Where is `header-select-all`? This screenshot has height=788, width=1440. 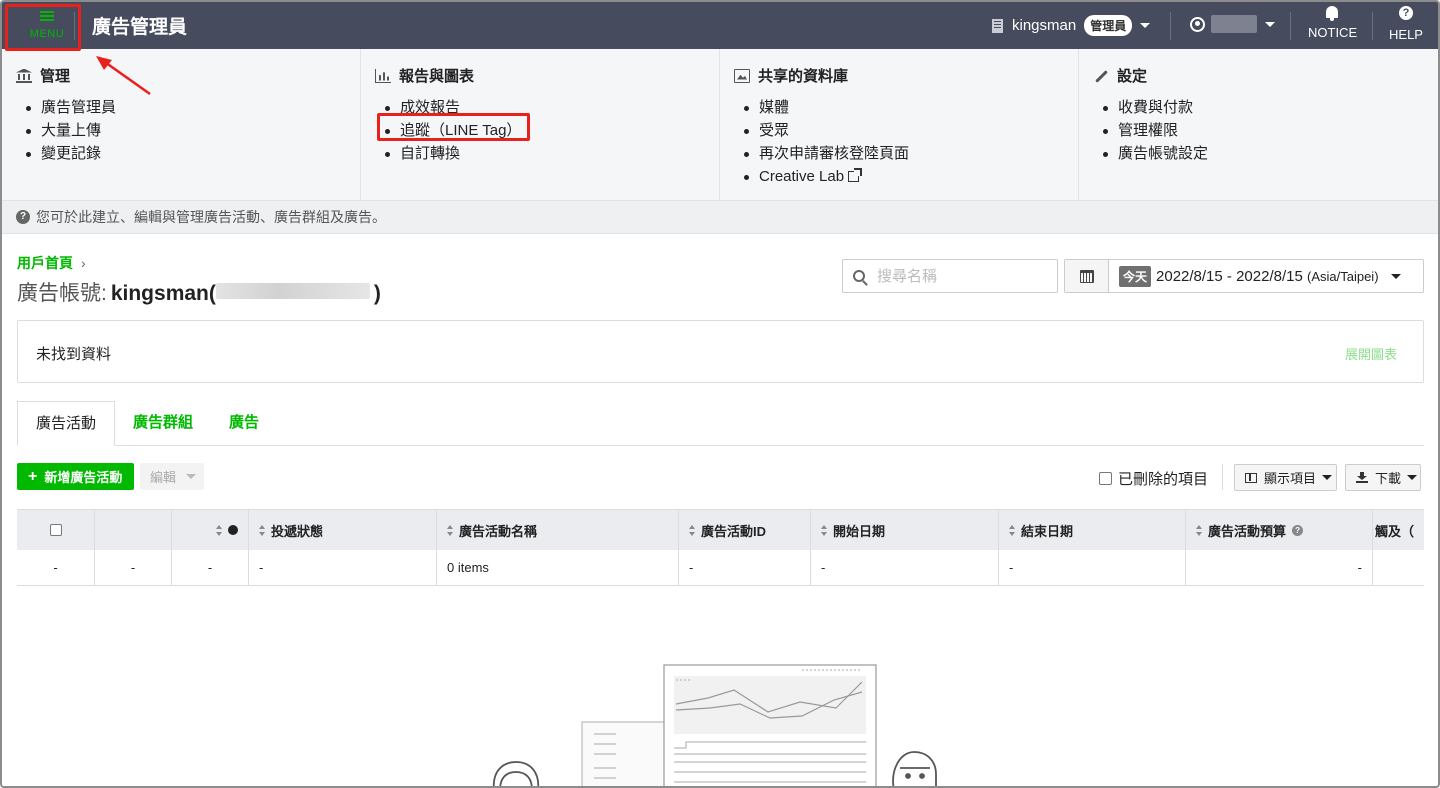 header-select-all is located at coordinates (56, 530).